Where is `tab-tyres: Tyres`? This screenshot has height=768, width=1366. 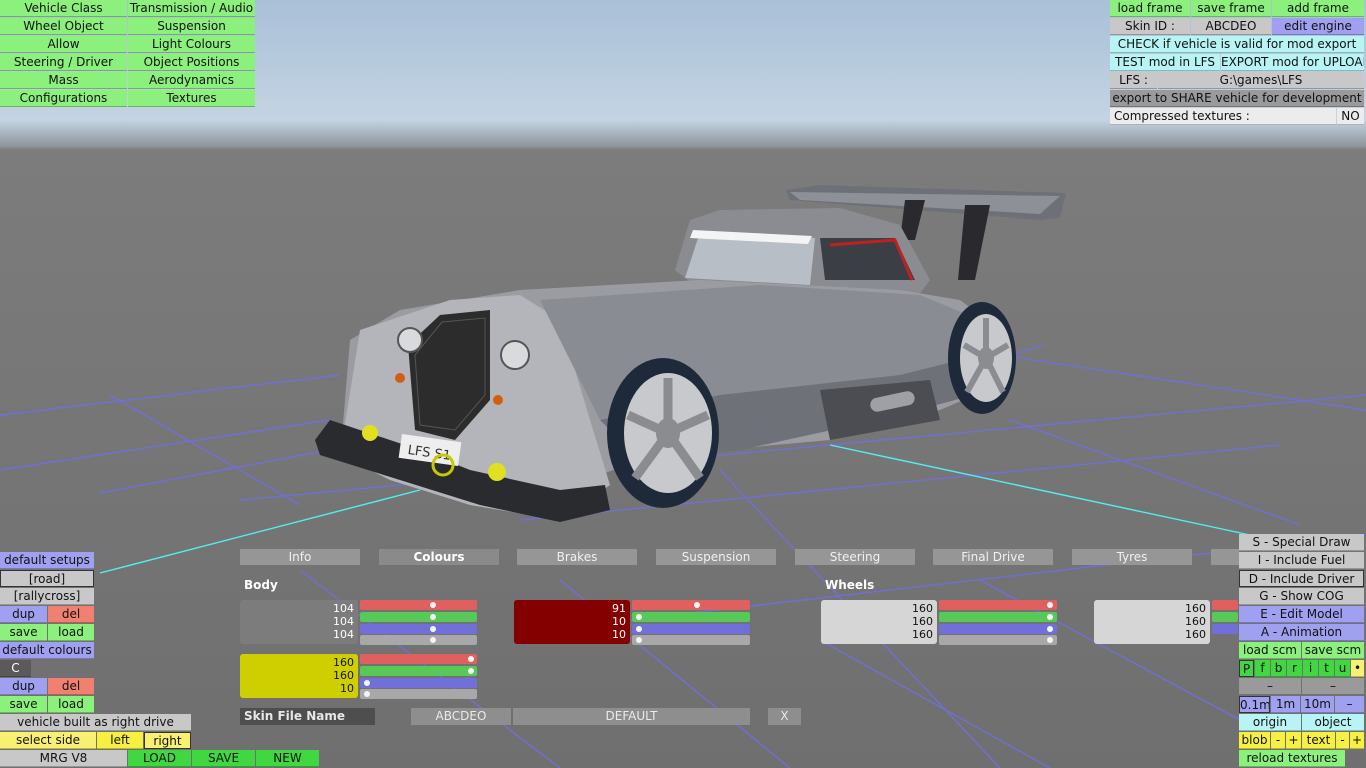
tab-tyres: Tyres is located at coordinates (1132, 557).